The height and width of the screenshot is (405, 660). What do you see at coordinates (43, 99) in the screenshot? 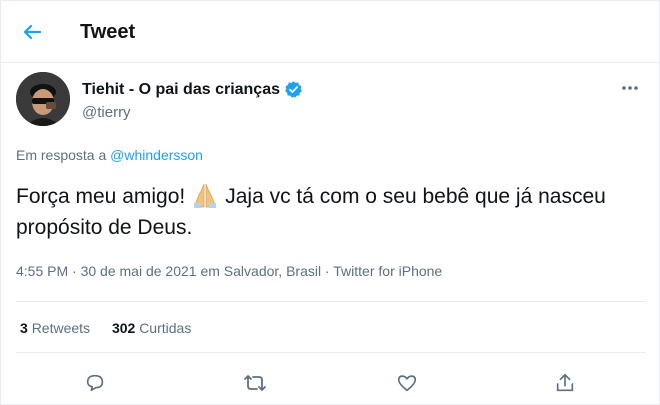
I see `avatar` at bounding box center [43, 99].